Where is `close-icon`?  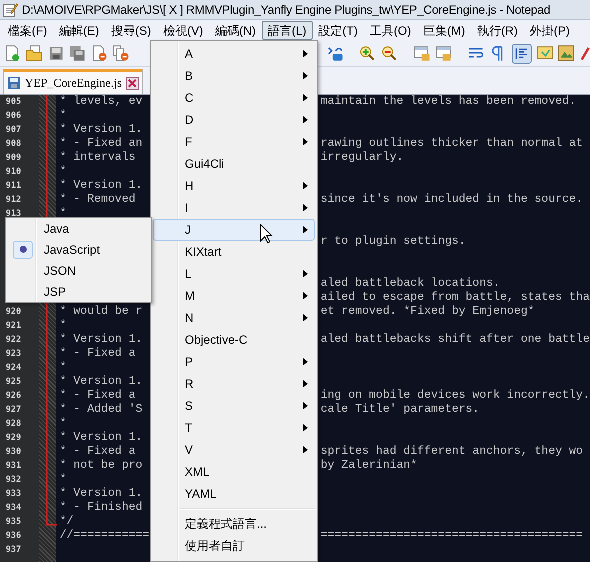
close-icon is located at coordinates (132, 83).